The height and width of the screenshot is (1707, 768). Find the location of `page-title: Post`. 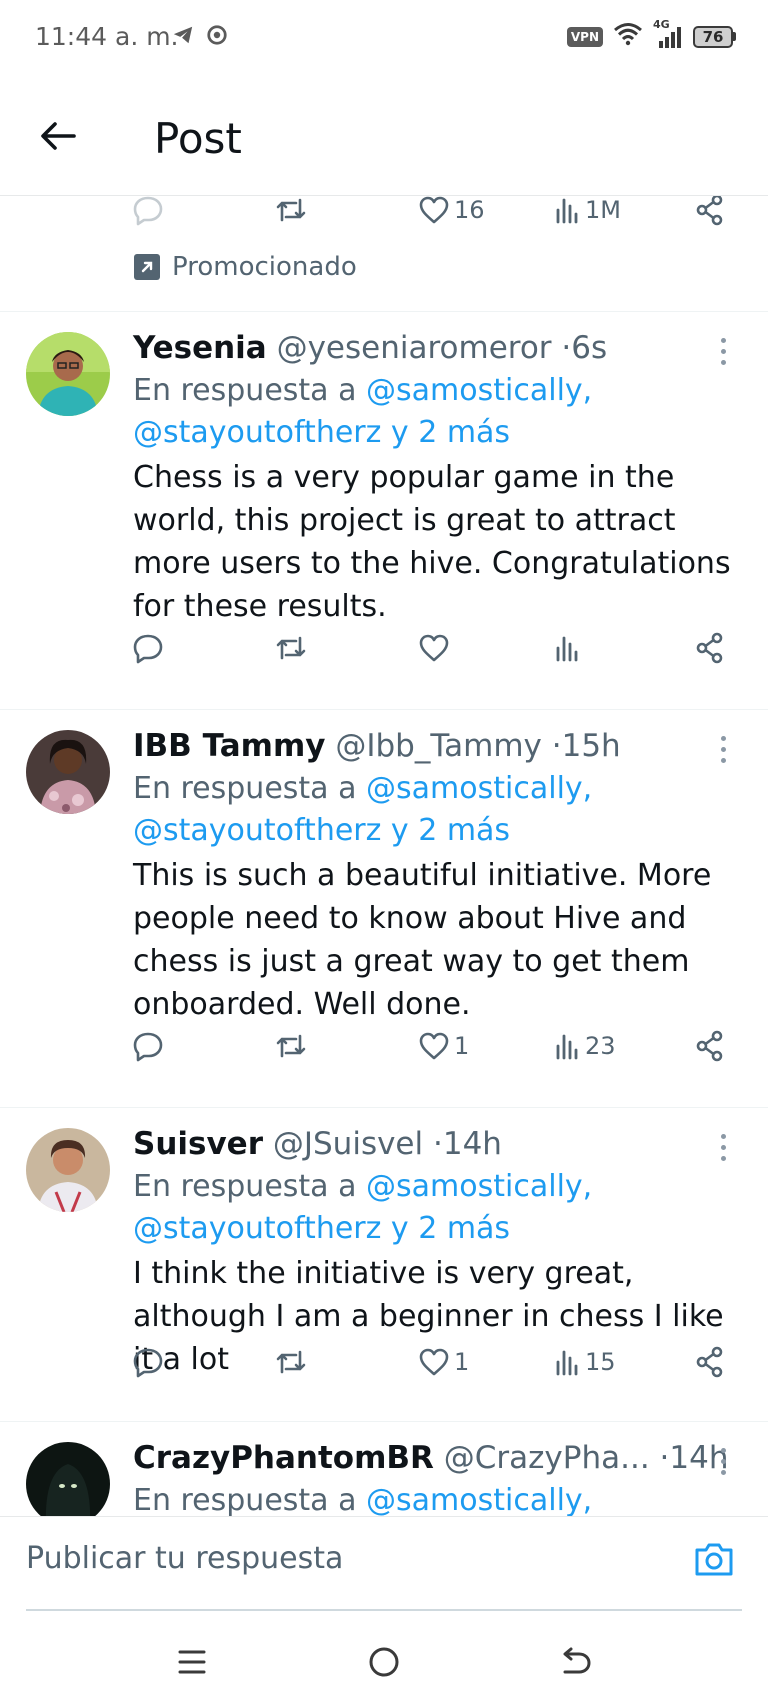

page-title: Post is located at coordinates (198, 138).